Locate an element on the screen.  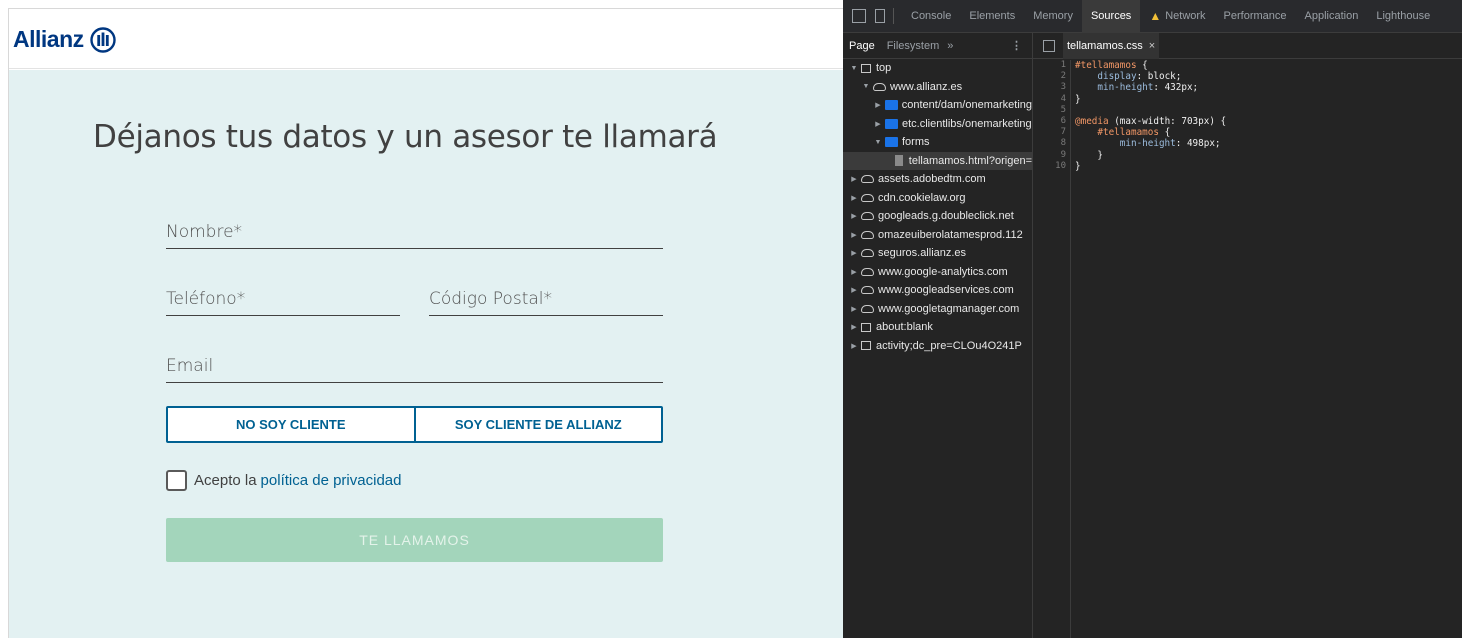
logo-text: Allianz is located at coordinates (48, 39).